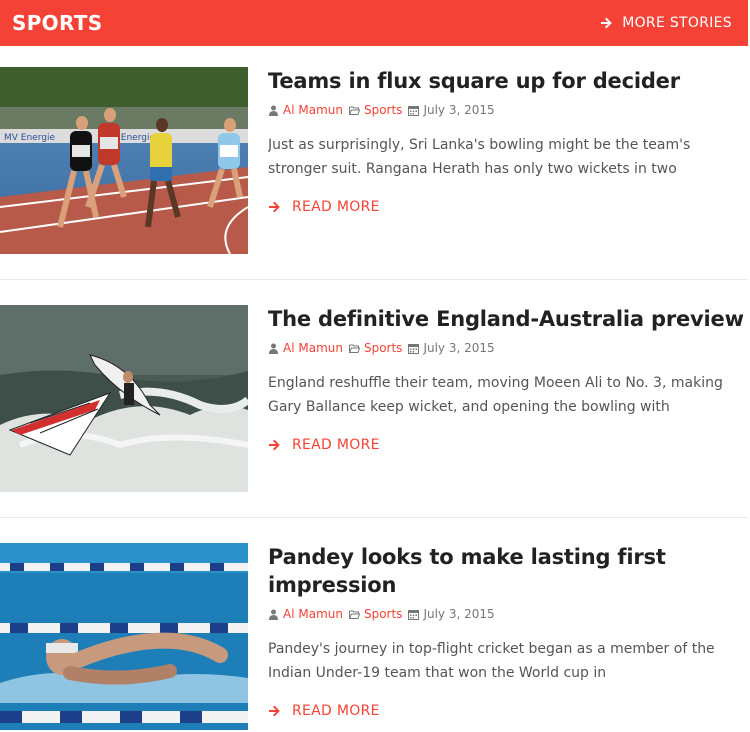 This screenshot has height=732, width=750. What do you see at coordinates (507, 319) in the screenshot?
I see `article-title: The definitive England-Australia preview` at bounding box center [507, 319].